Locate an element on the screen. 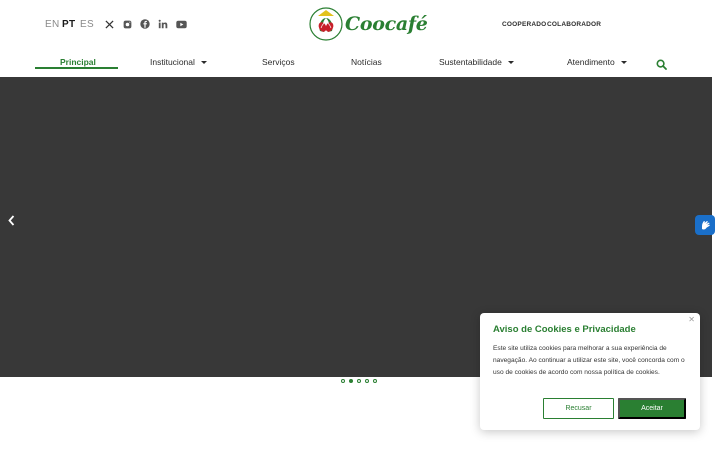 This screenshot has height=450, width=720. linkedin-icon is located at coordinates (163, 24).